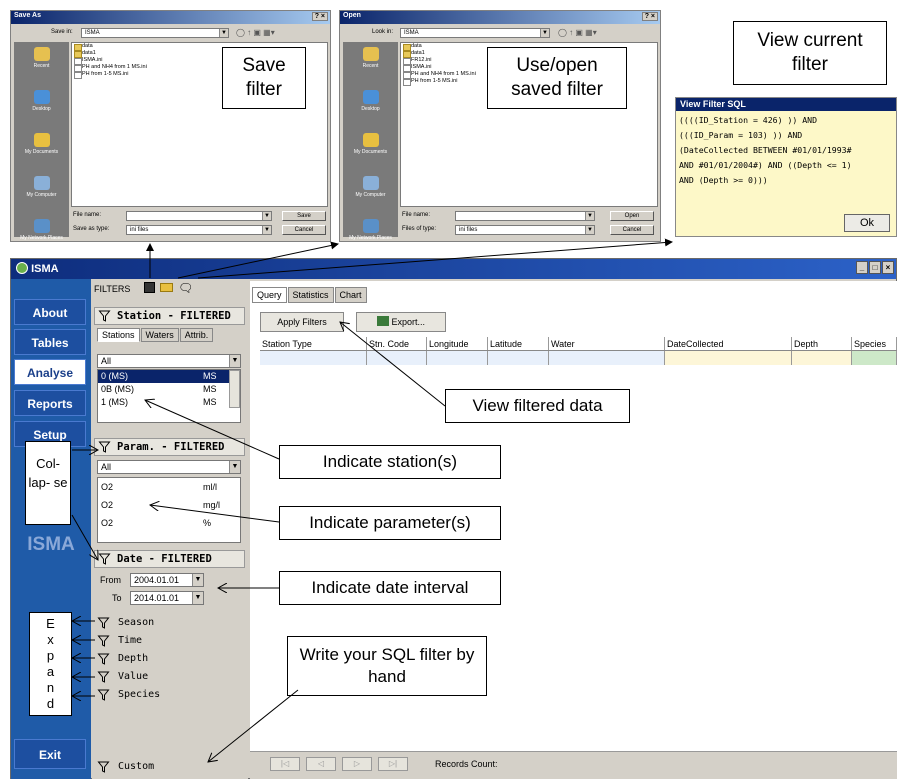 The width and height of the screenshot is (897, 779). What do you see at coordinates (475, 33) in the screenshot?
I see `look-in-combo: ISMA ▼` at bounding box center [475, 33].